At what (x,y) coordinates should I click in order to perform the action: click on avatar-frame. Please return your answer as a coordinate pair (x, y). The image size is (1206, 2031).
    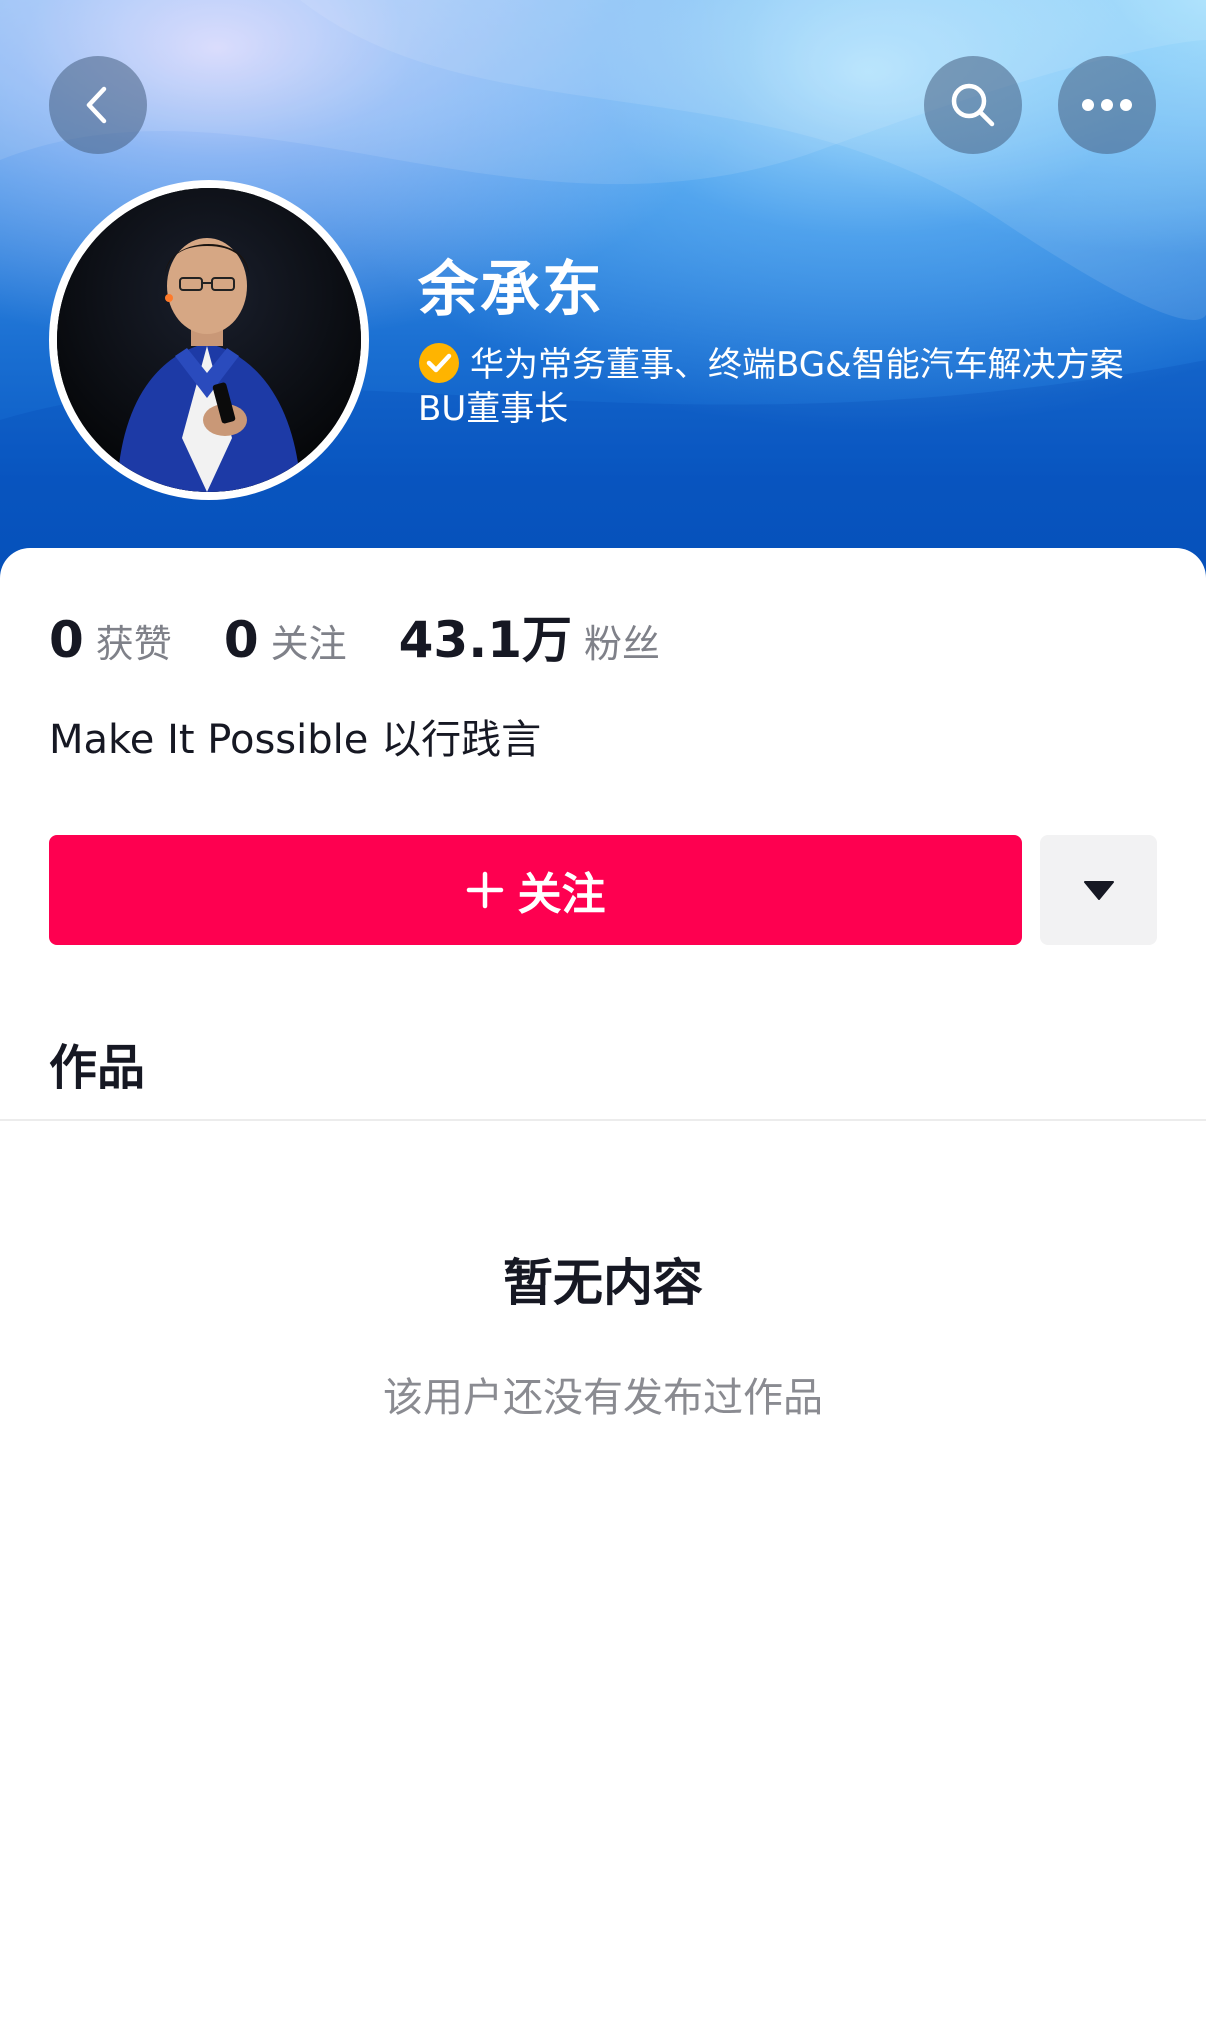
    Looking at the image, I should click on (209, 340).